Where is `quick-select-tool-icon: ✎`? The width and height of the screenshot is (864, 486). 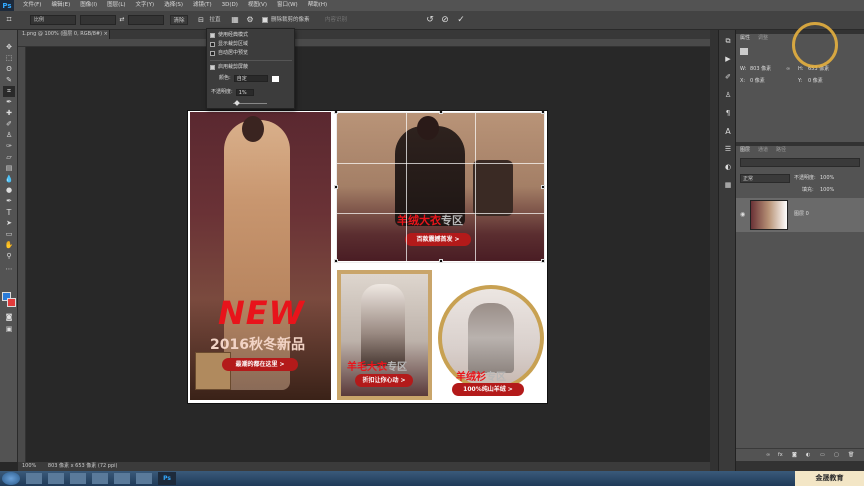
quick-select-tool-icon: ✎ is located at coordinates (9, 80).